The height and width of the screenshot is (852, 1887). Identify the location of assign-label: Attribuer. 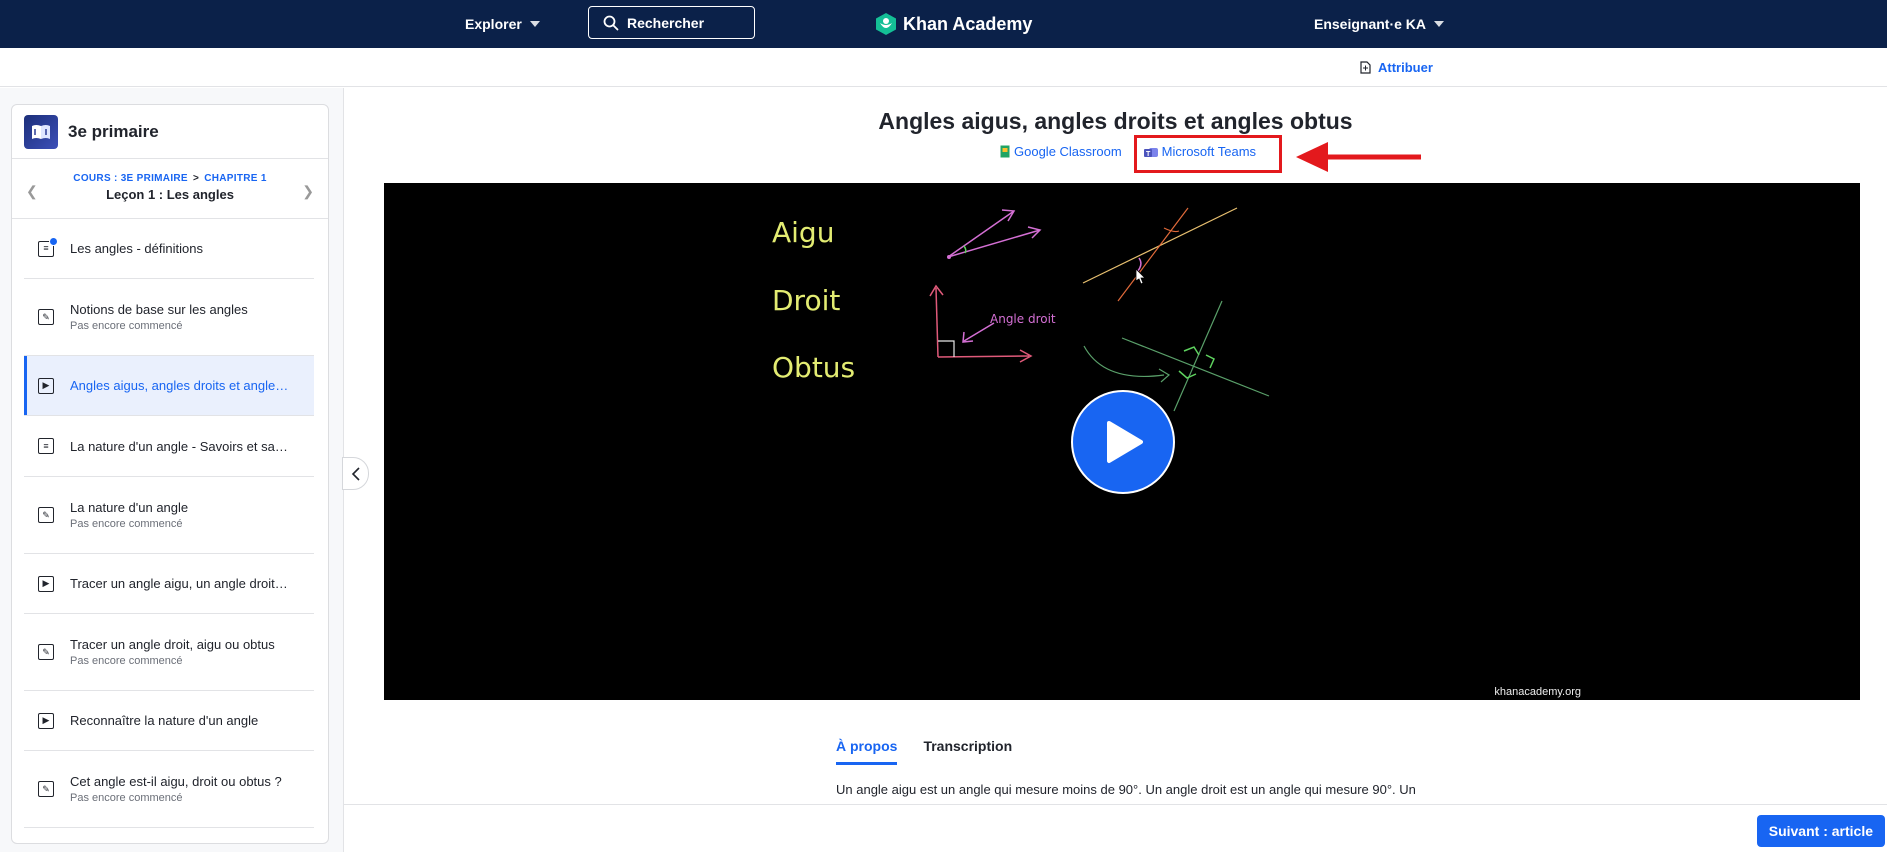
(1405, 67).